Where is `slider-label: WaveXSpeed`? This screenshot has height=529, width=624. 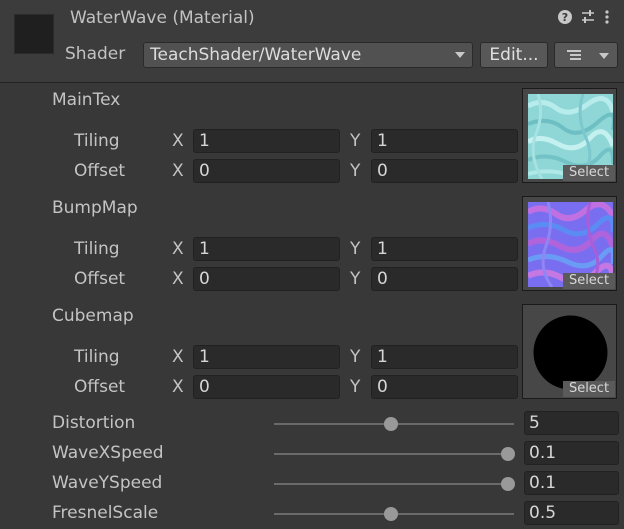
slider-label: WaveXSpeed is located at coordinates (108, 453).